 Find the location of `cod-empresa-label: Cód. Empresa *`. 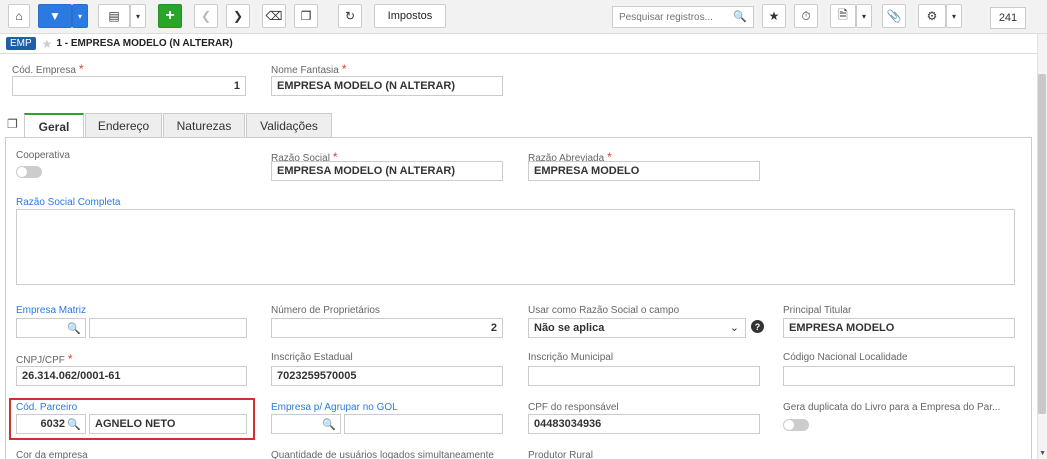

cod-empresa-label: Cód. Empresa * is located at coordinates (48, 69).